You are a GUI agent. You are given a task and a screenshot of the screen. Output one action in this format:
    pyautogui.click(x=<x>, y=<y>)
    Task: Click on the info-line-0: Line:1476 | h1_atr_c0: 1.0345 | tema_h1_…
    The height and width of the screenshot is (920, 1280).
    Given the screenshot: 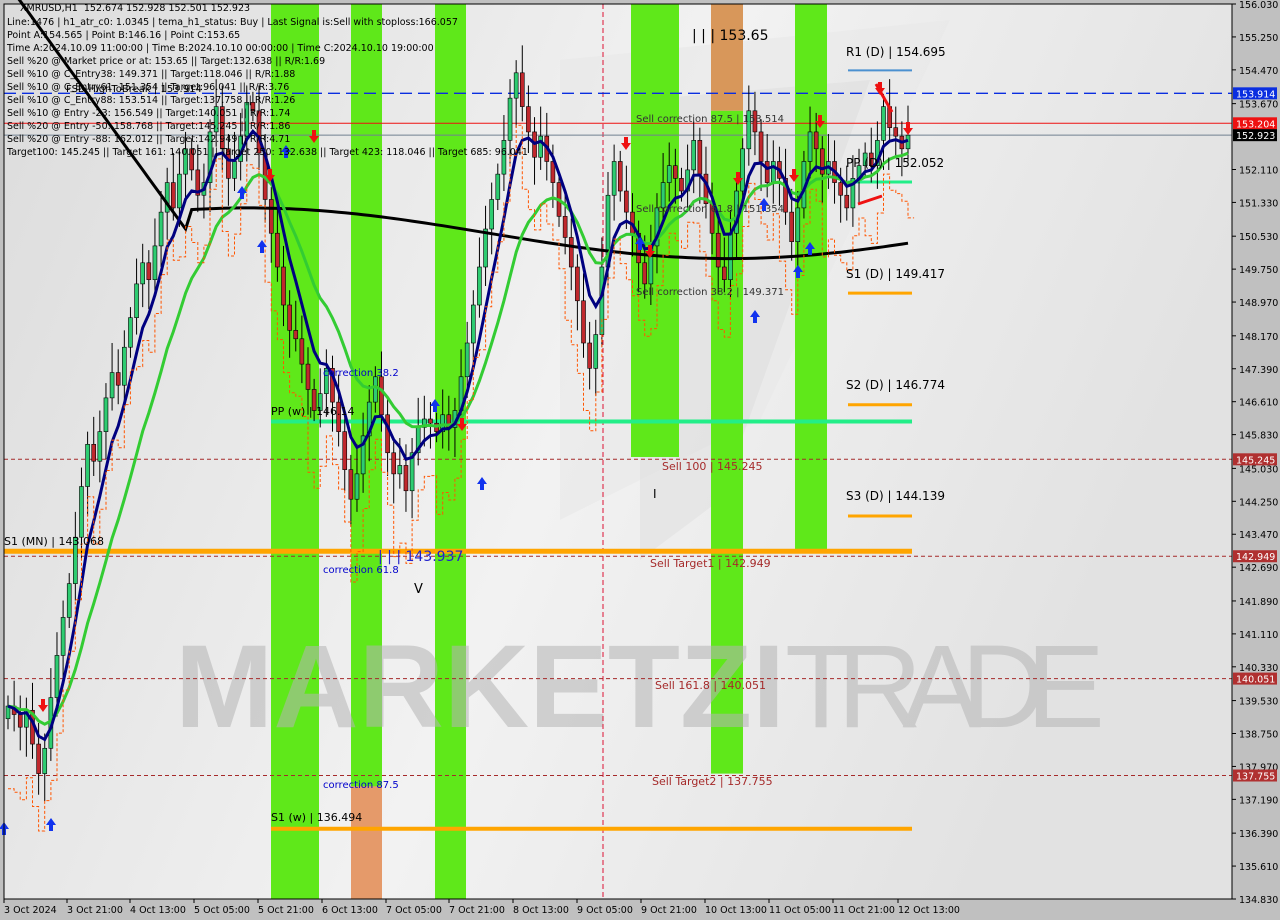 What is the action you would take?
    pyautogui.click(x=232, y=22)
    